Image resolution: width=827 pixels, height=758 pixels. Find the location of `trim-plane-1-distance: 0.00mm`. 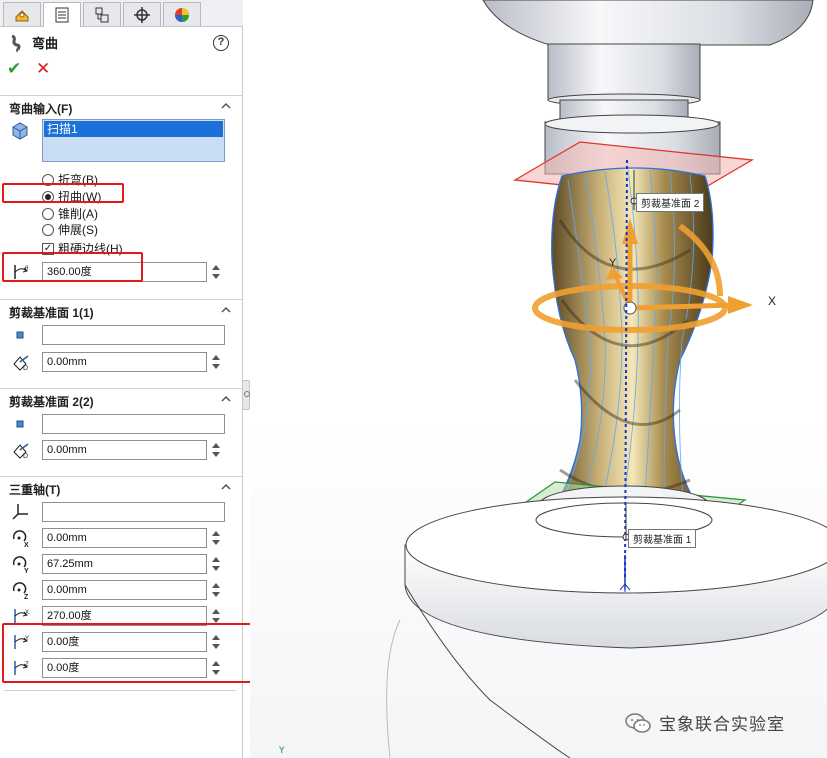

trim-plane-1-distance: 0.00mm is located at coordinates (124, 362).